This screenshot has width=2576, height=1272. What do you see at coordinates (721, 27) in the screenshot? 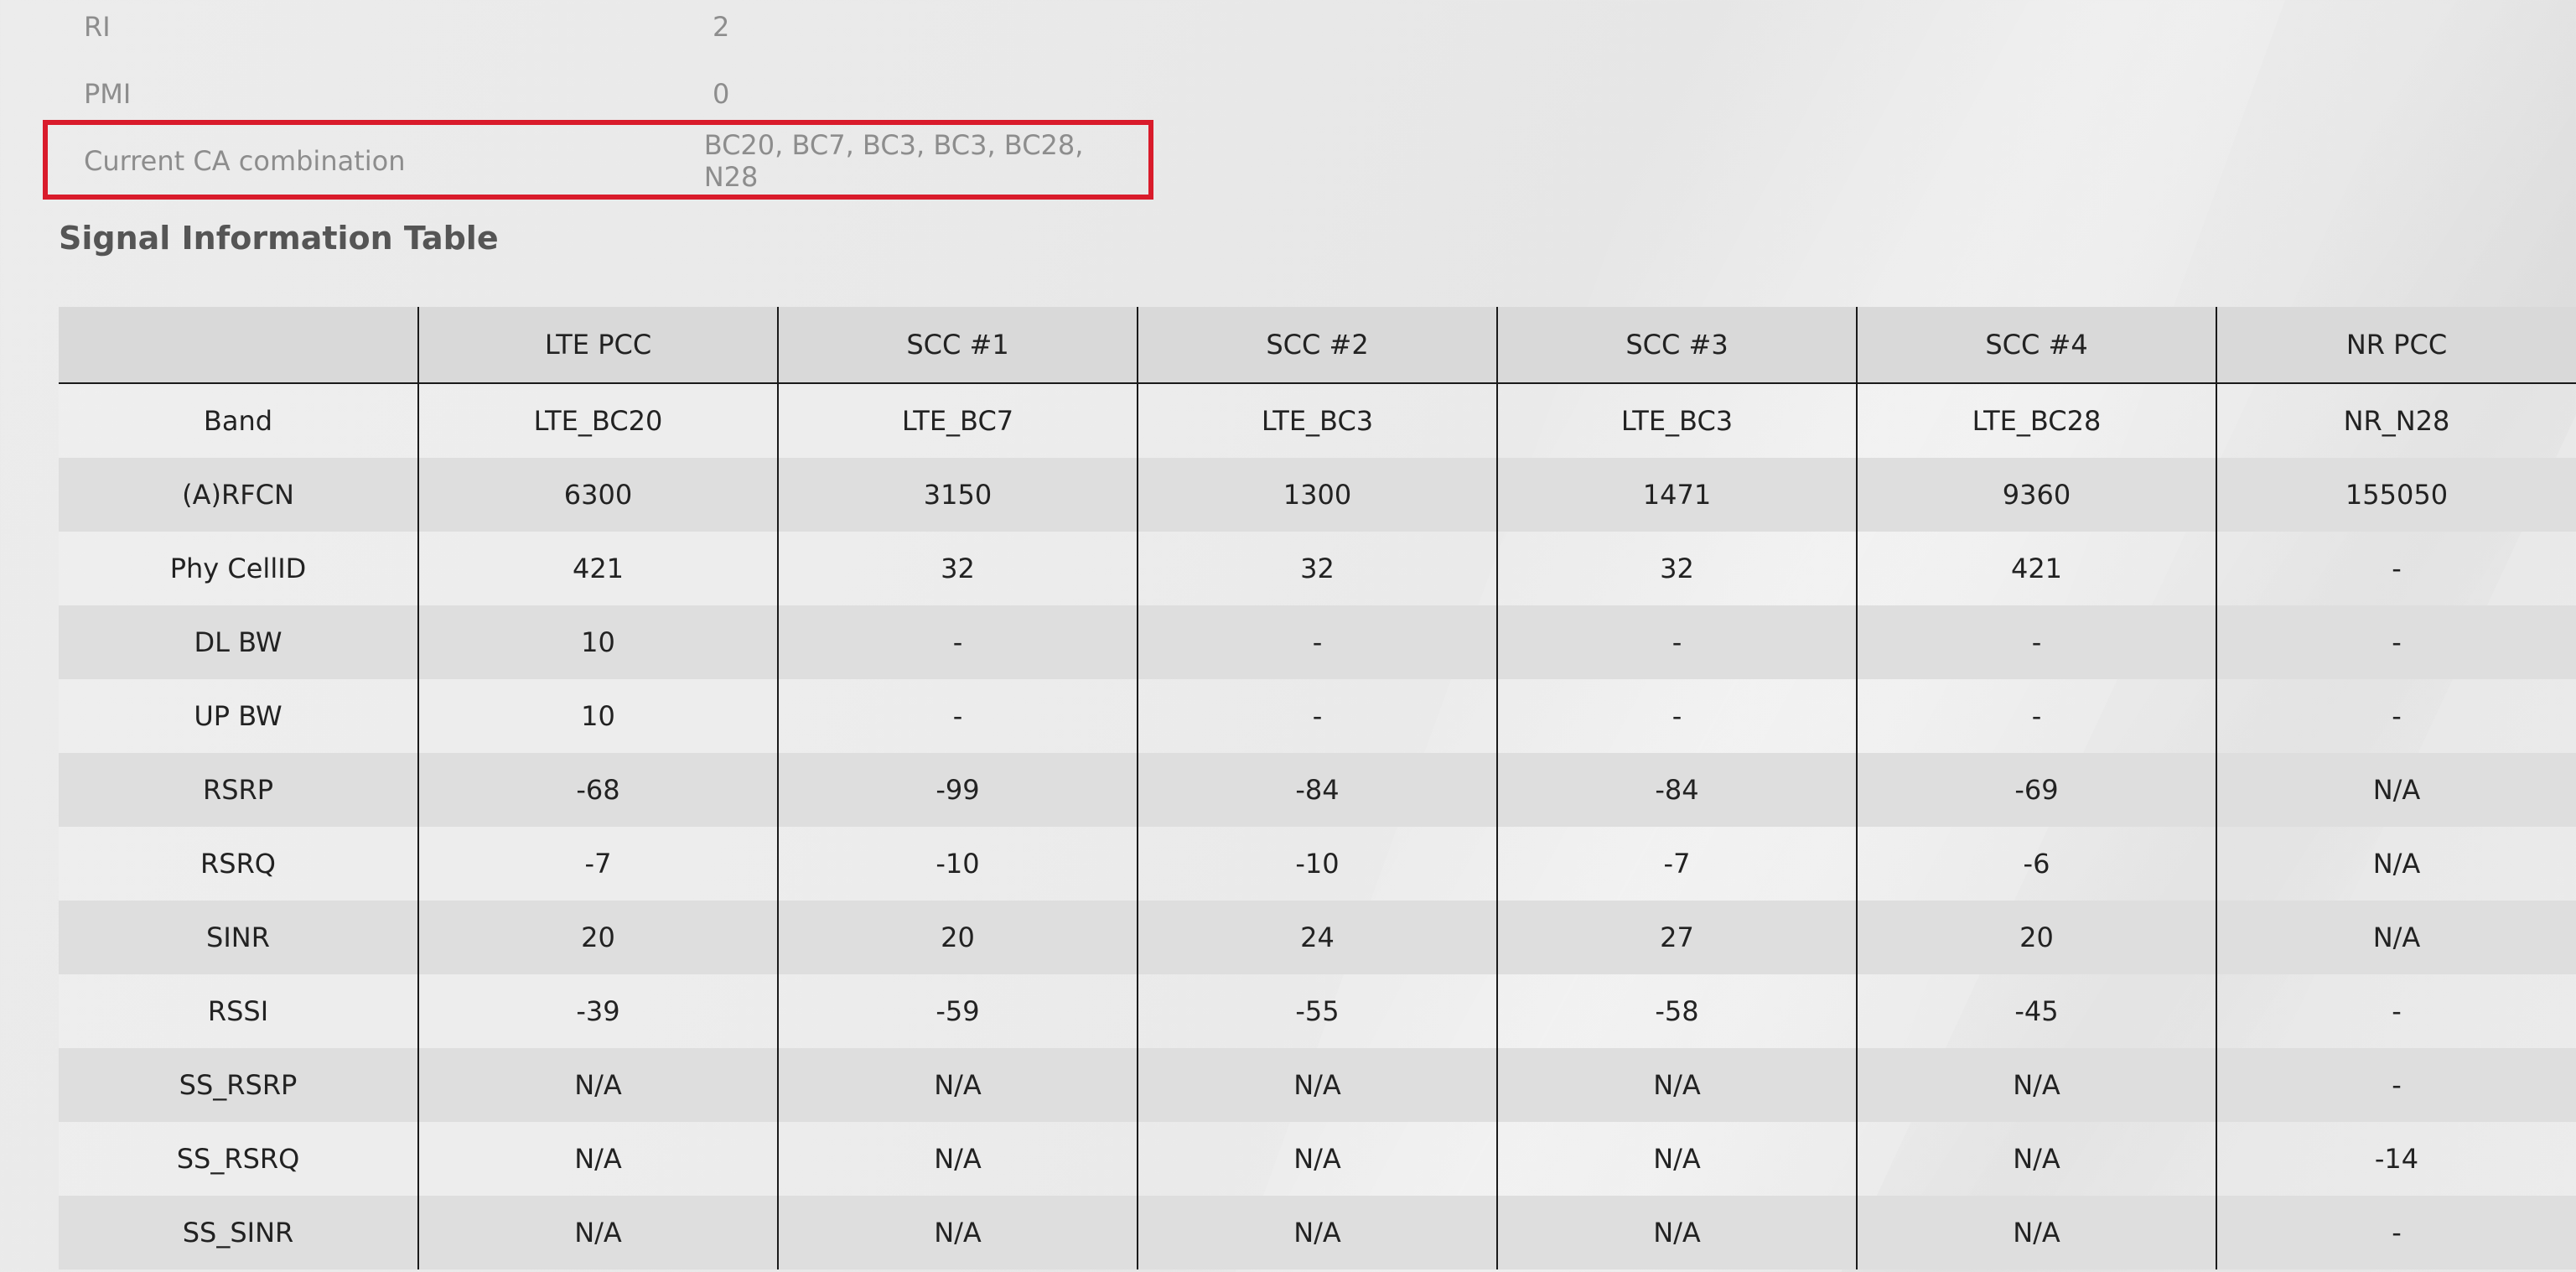
I see `info-value: 2` at bounding box center [721, 27].